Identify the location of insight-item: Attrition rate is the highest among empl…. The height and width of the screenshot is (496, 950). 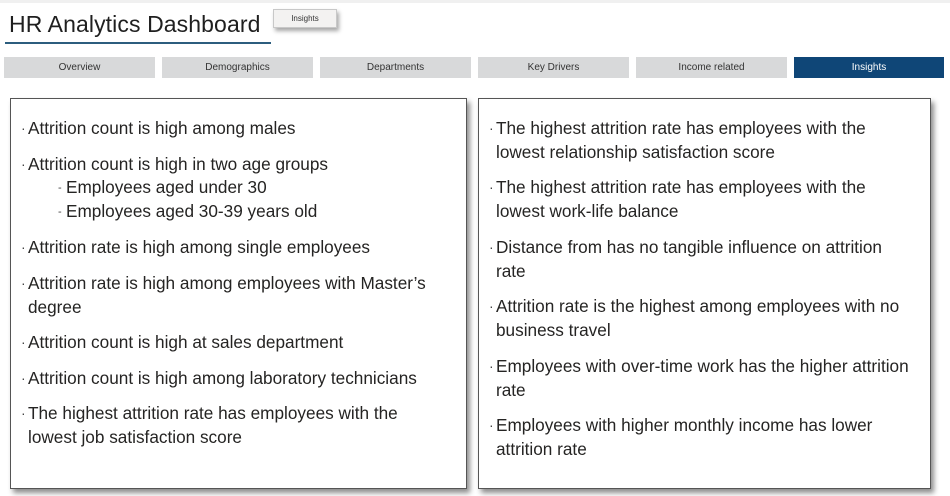
(698, 318).